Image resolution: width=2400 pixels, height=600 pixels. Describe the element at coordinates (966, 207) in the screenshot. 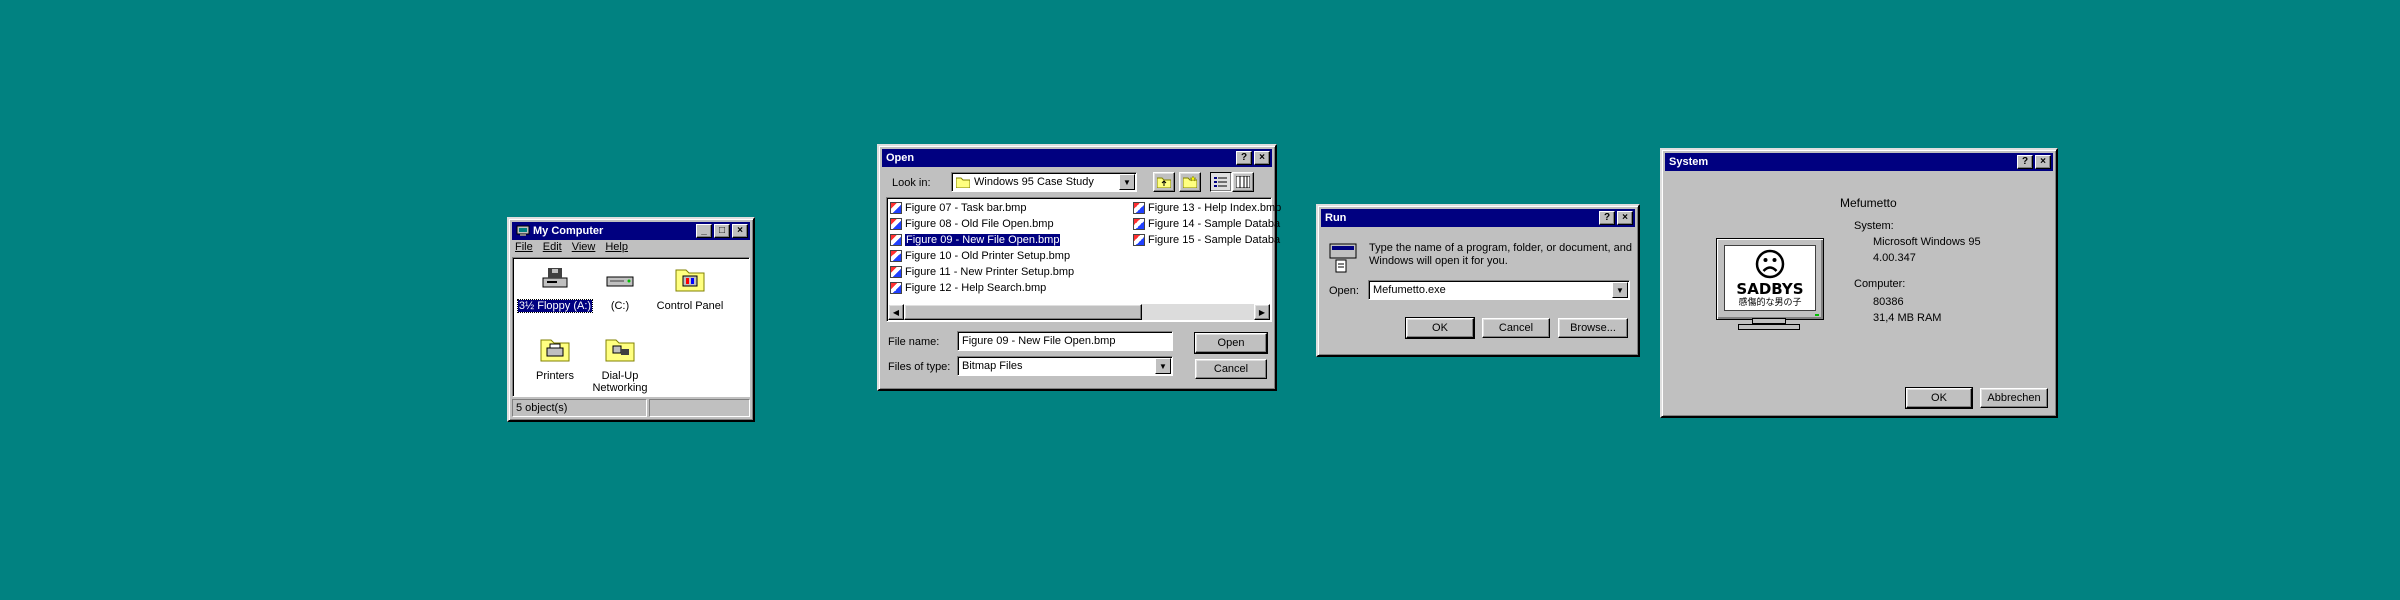

I see `file-item-label: Figure 07 - Task bar.bmp` at that location.